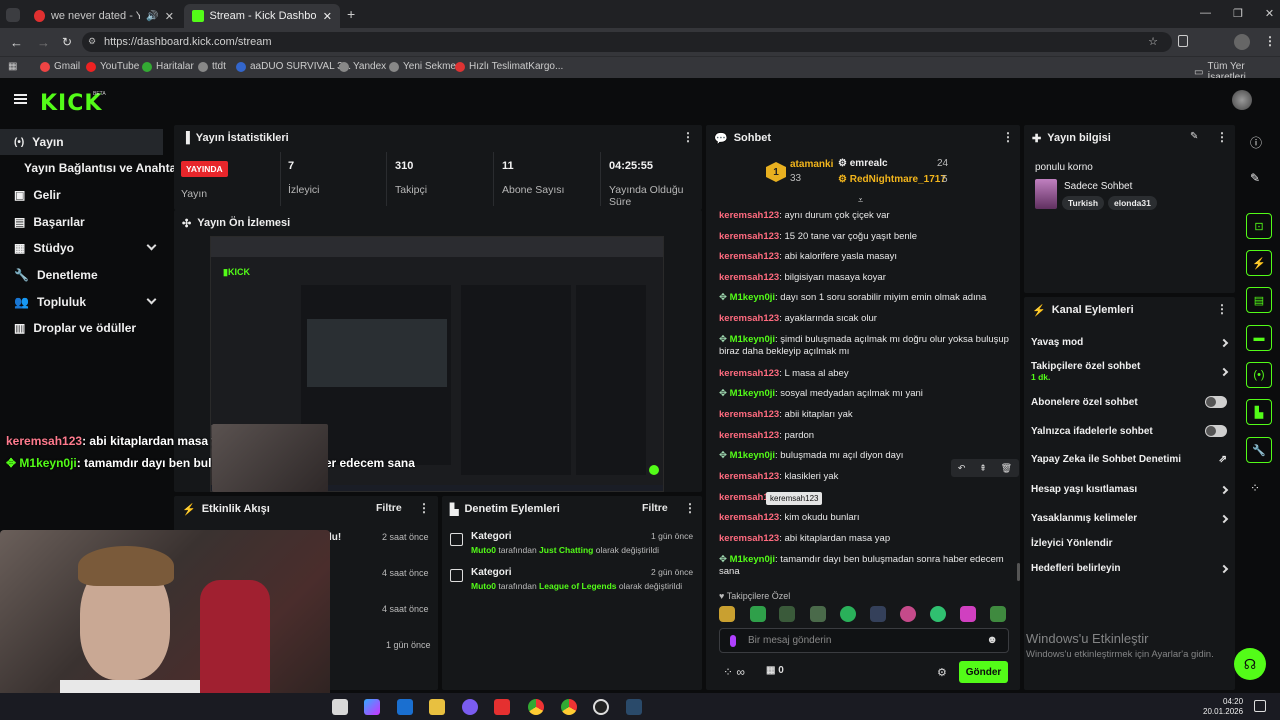 This screenshot has height=720, width=1280. Describe the element at coordinates (688, 137) in the screenshot. I see `stats-menu-icon: ⋮` at that location.